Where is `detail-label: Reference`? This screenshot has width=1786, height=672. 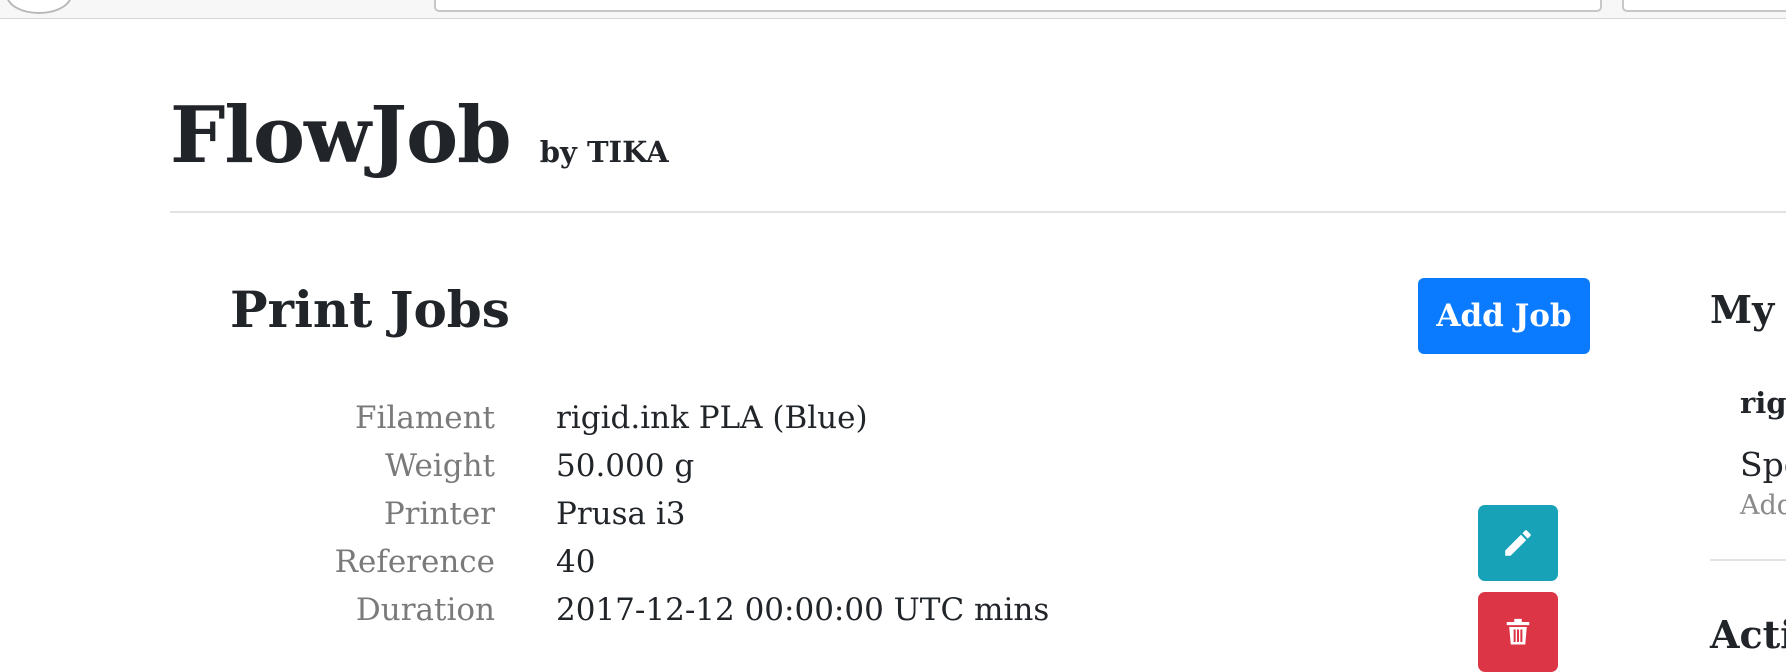 detail-label: Reference is located at coordinates (414, 562).